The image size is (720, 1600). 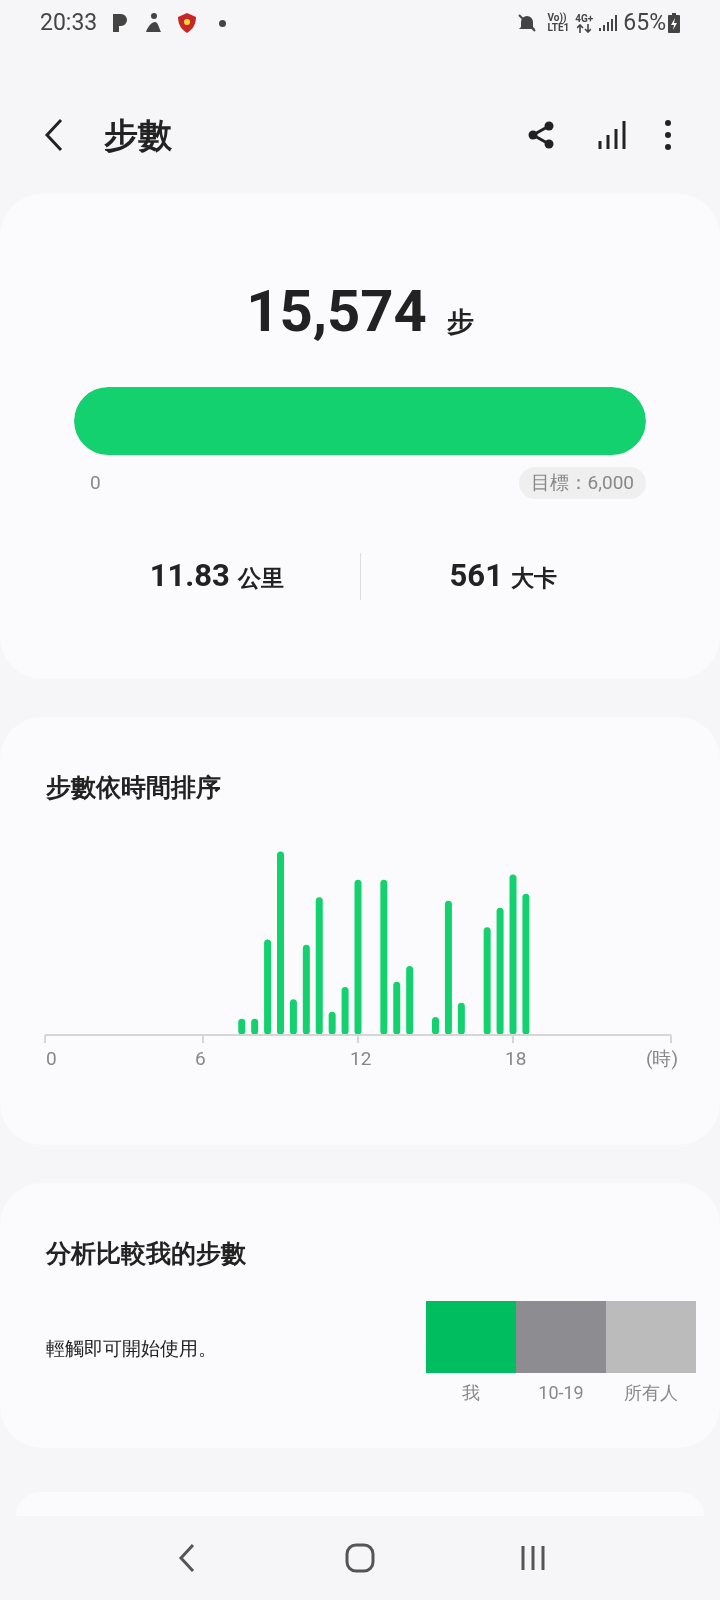 I want to click on home-icon, so click(x=360, y=1558).